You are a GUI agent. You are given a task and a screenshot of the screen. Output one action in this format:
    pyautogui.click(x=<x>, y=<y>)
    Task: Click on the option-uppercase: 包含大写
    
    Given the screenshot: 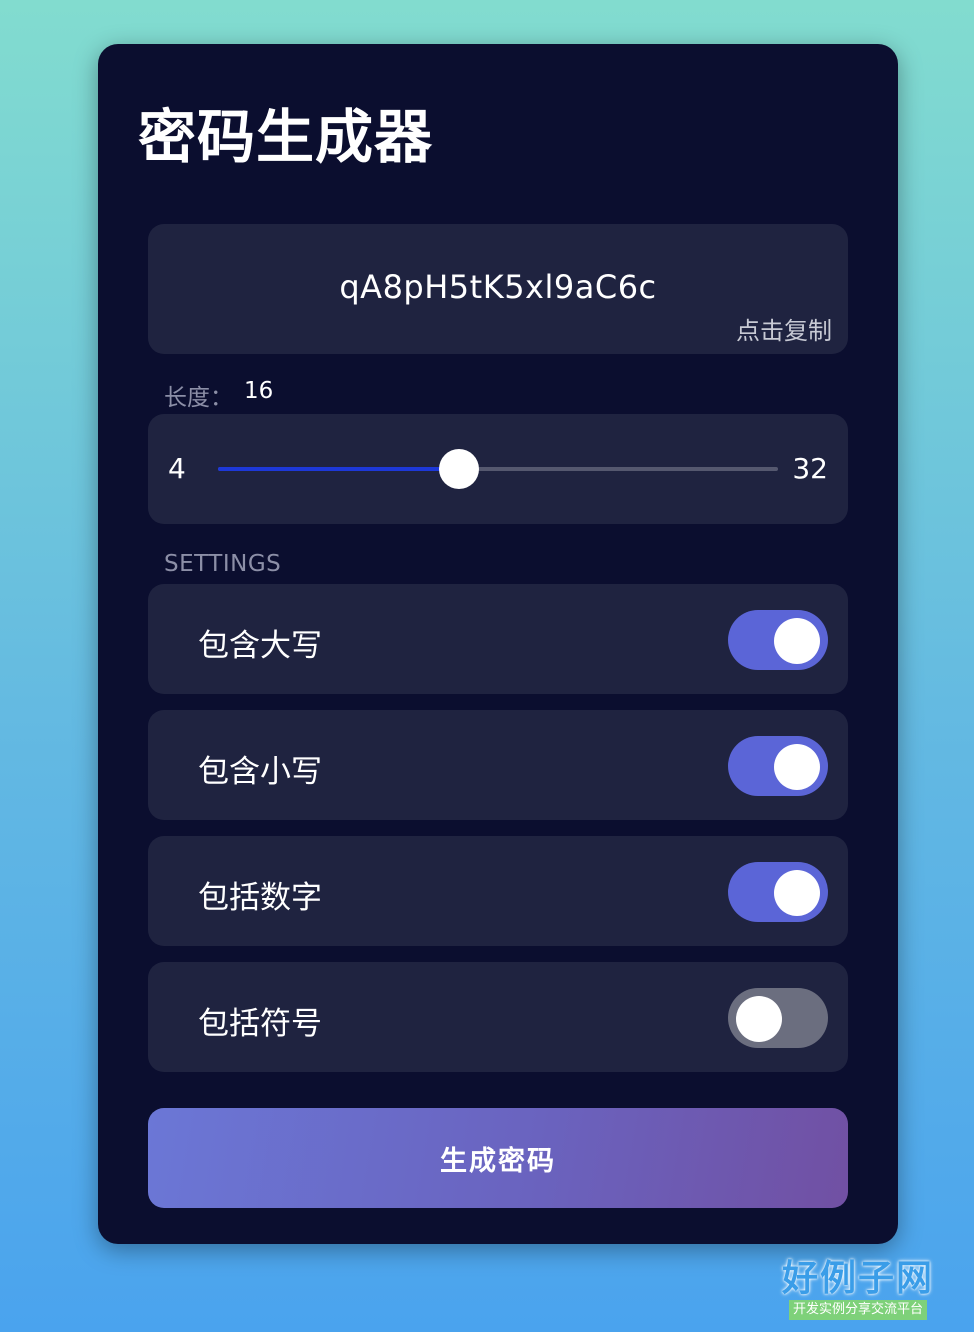 What is the action you would take?
    pyautogui.click(x=498, y=639)
    